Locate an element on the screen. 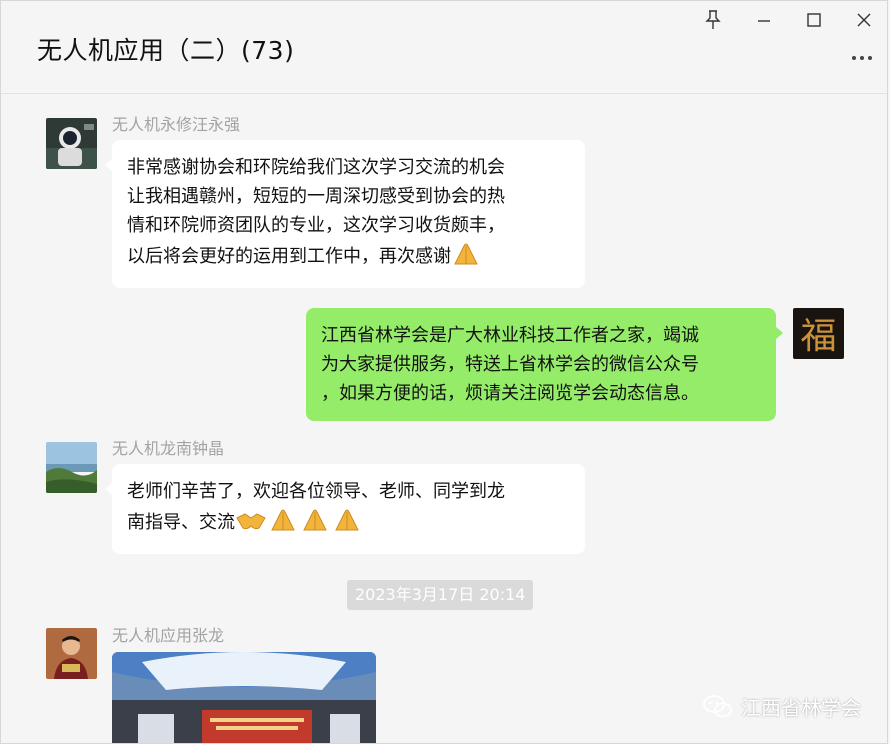 Image resolution: width=890 pixels, height=744 pixels. timestamp: 2023年3月17日 20:14 is located at coordinates (440, 595).